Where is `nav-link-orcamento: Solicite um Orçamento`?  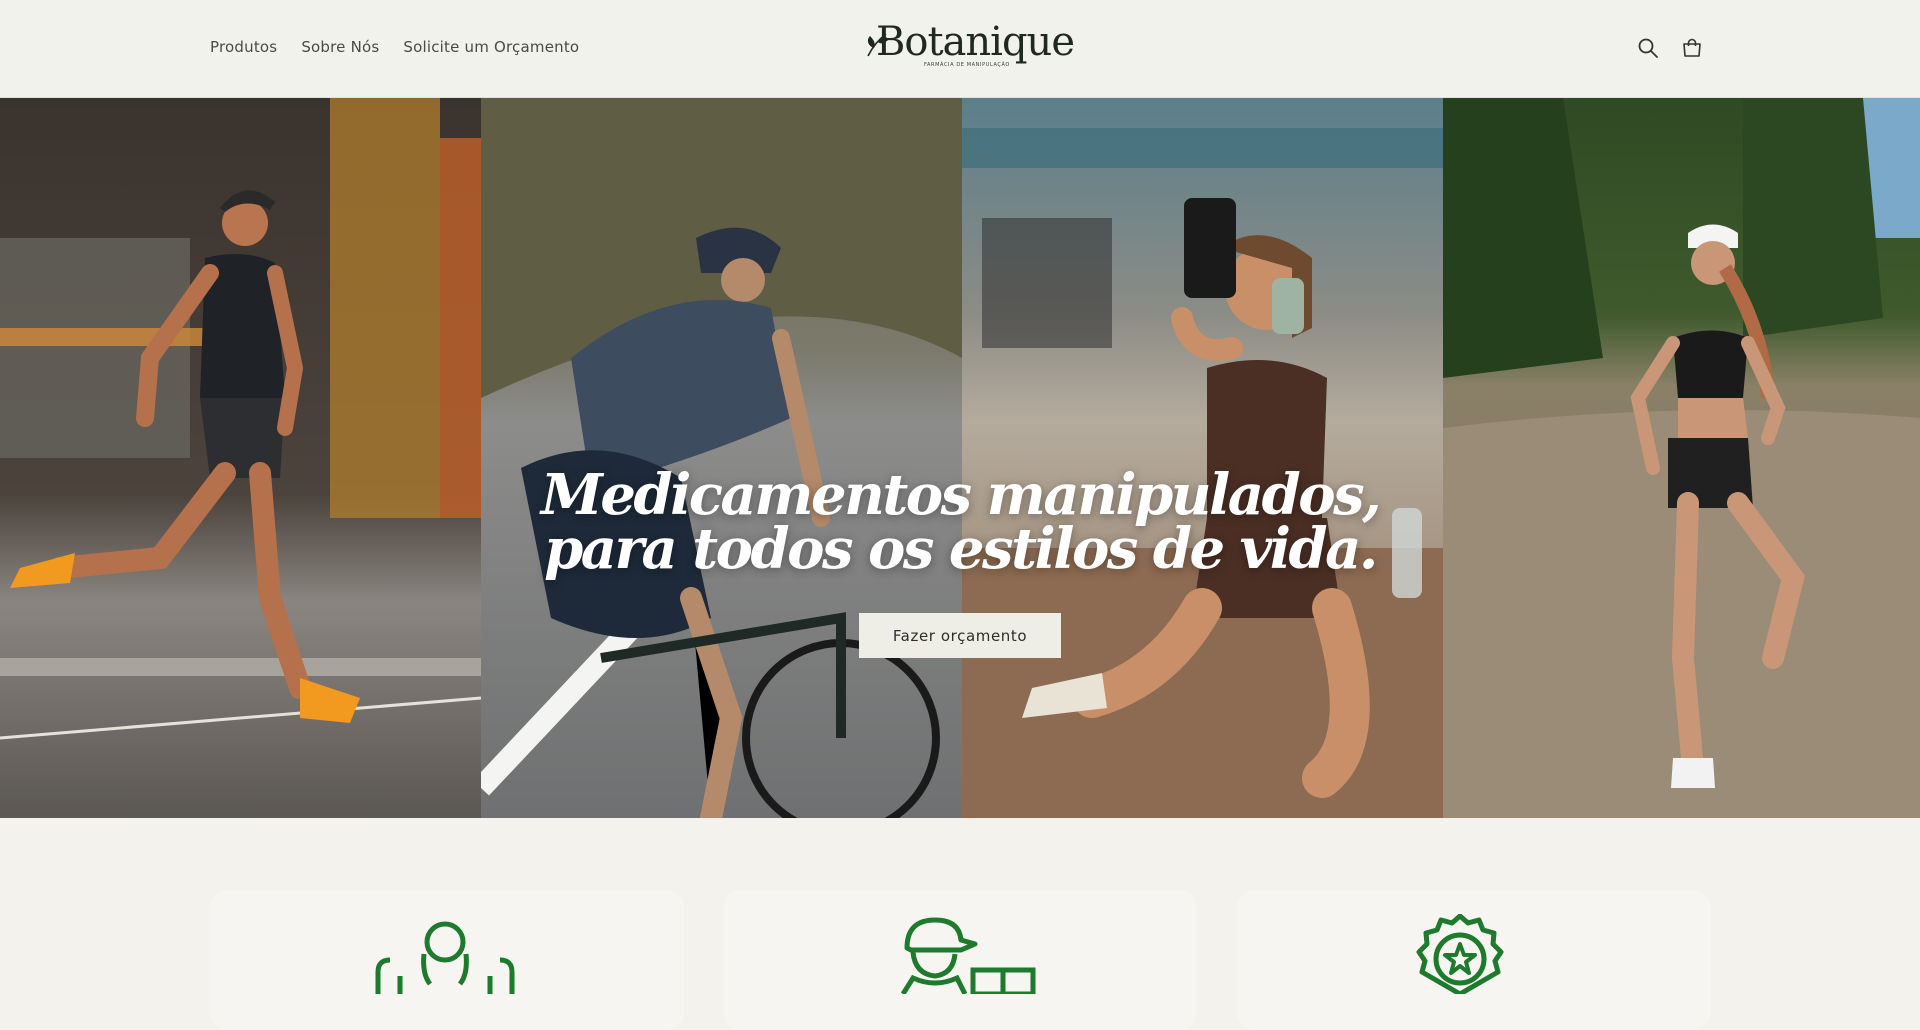 nav-link-orcamento: Solicite um Orçamento is located at coordinates (491, 47).